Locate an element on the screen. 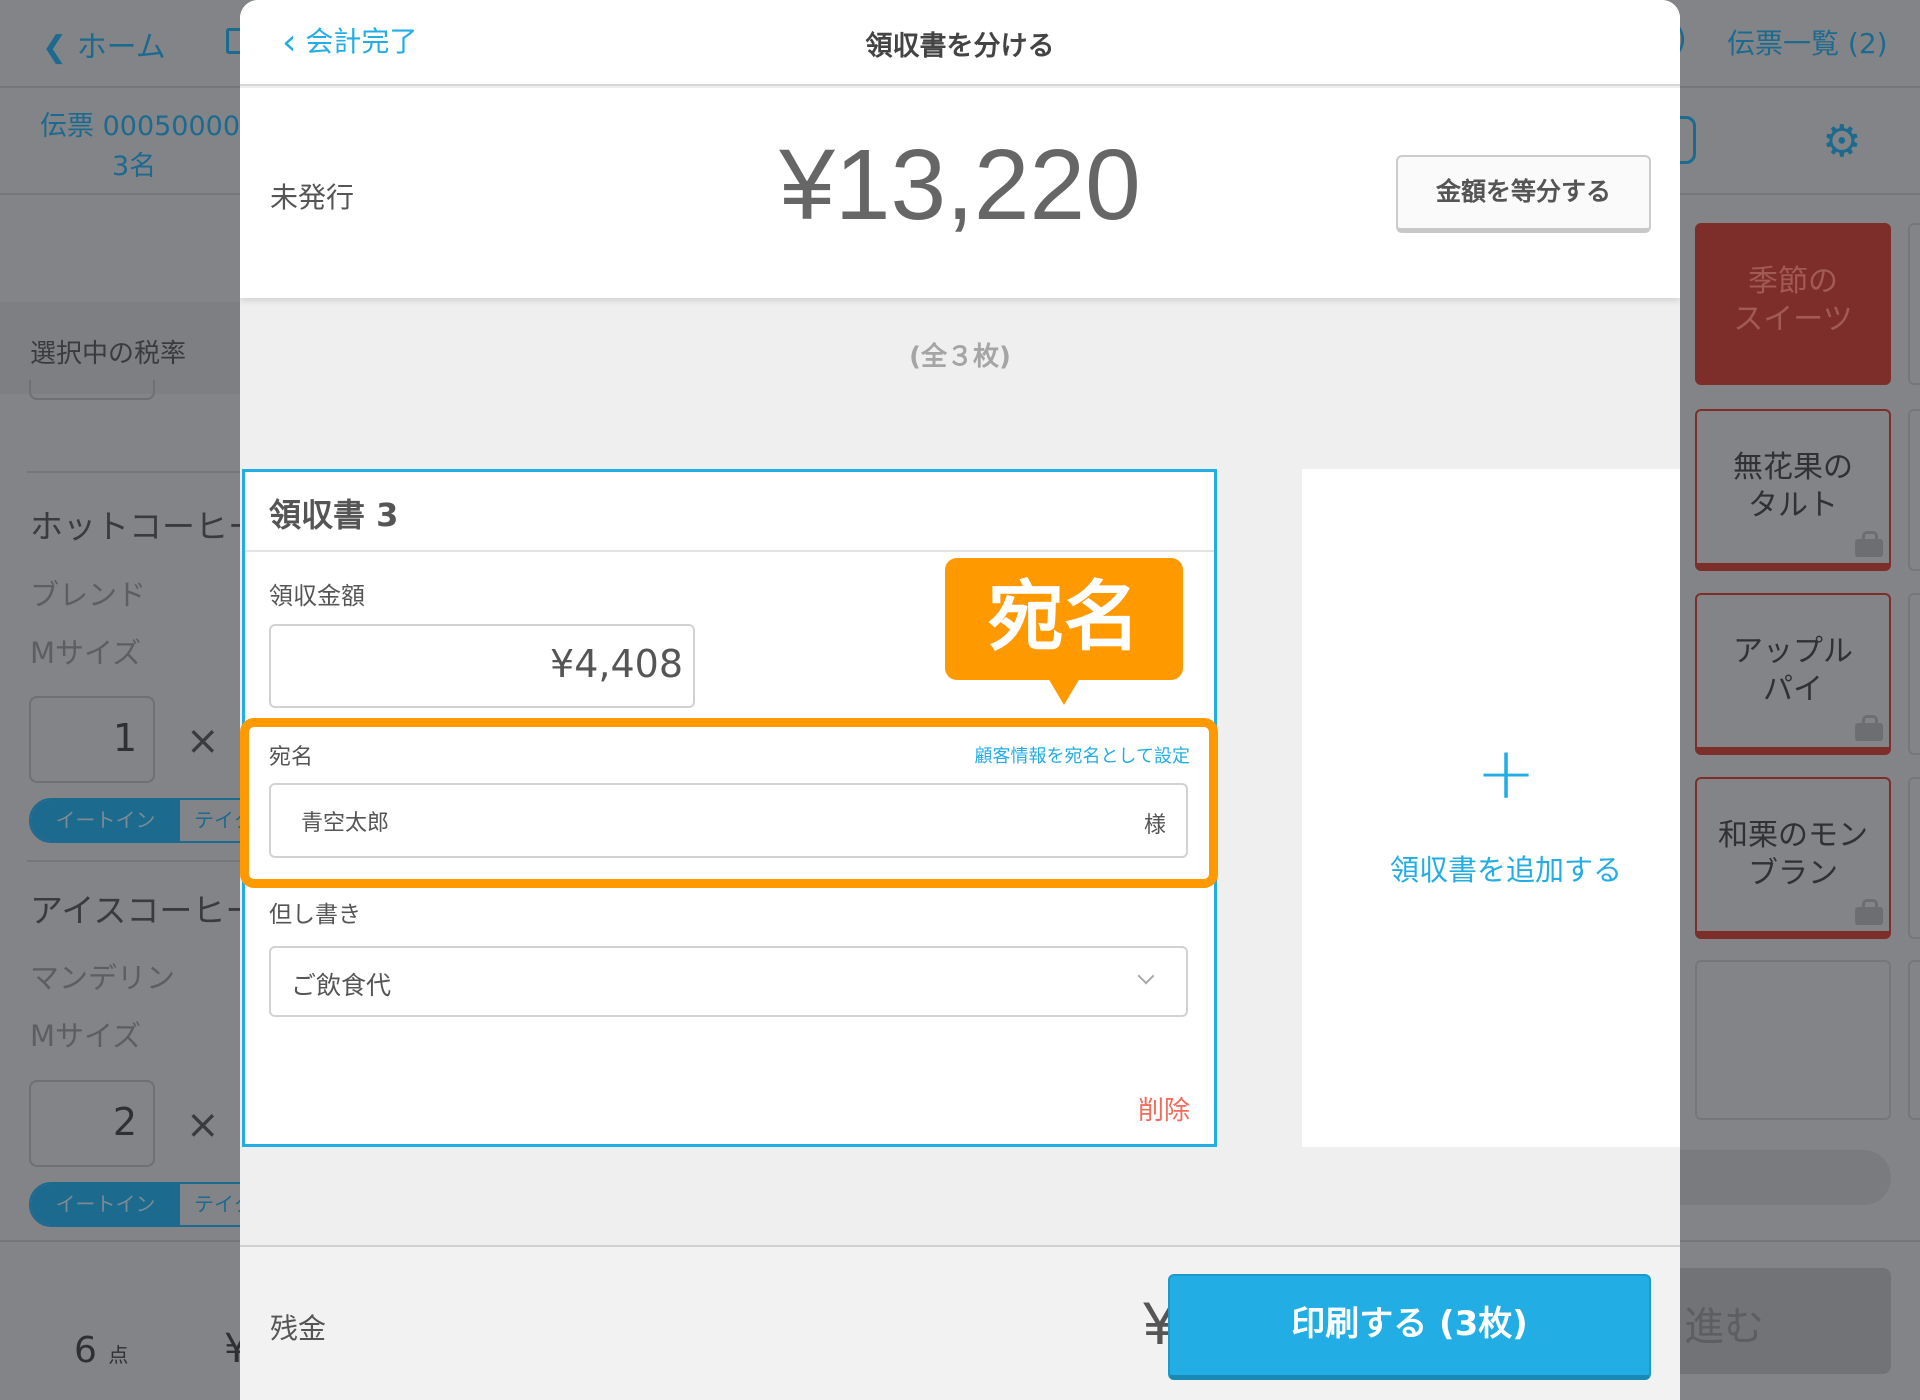 The width and height of the screenshot is (1920, 1400). addressee-callout: 宛名 is located at coordinates (1064, 619).